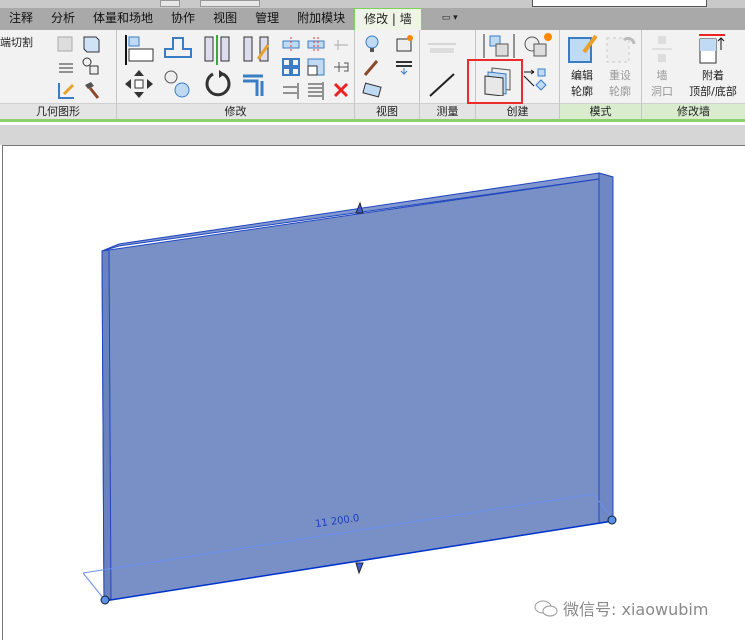 This screenshot has height=641, width=745. I want to click on wall-right-face, so click(606, 348).